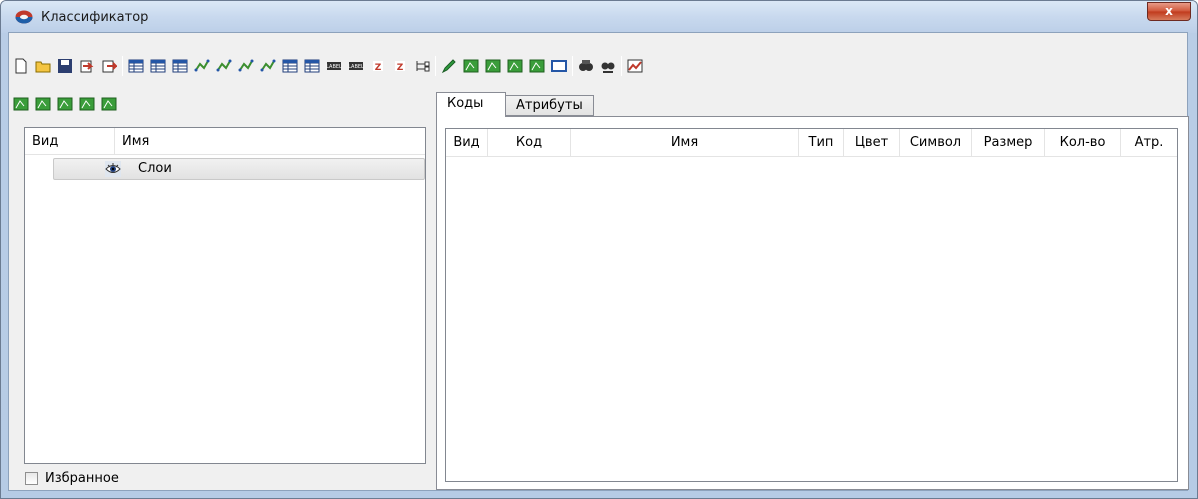 The image size is (1198, 499). I want to click on layers-col-view: Вид, so click(70, 141).